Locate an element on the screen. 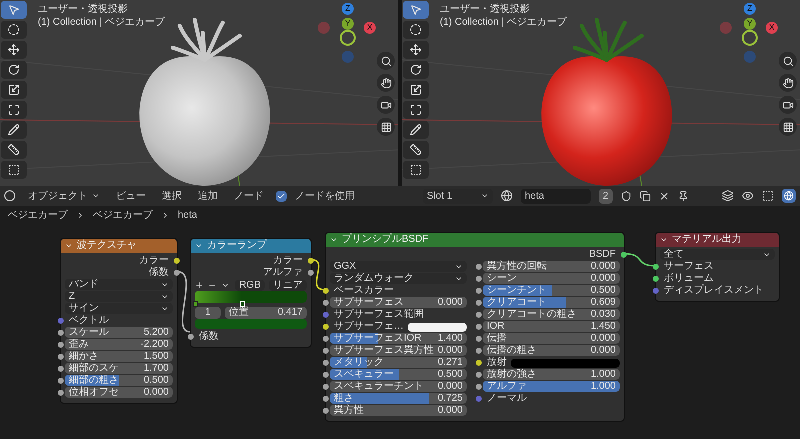 The height and width of the screenshot is (439, 800). sphere-icon is located at coordinates (789, 196).